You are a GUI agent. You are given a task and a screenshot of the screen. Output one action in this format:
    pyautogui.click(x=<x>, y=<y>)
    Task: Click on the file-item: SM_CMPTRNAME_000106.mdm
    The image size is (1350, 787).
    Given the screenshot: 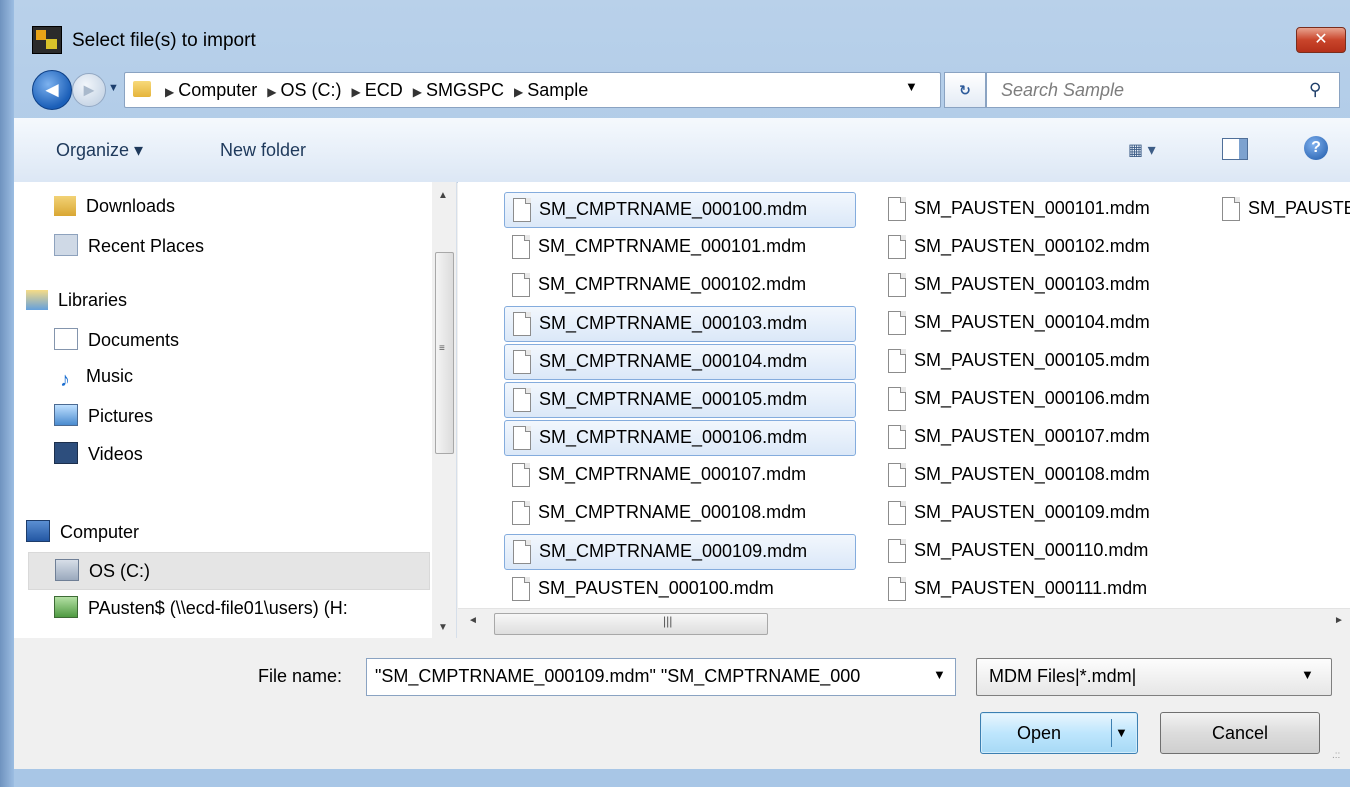 What is the action you would take?
    pyautogui.click(x=680, y=438)
    